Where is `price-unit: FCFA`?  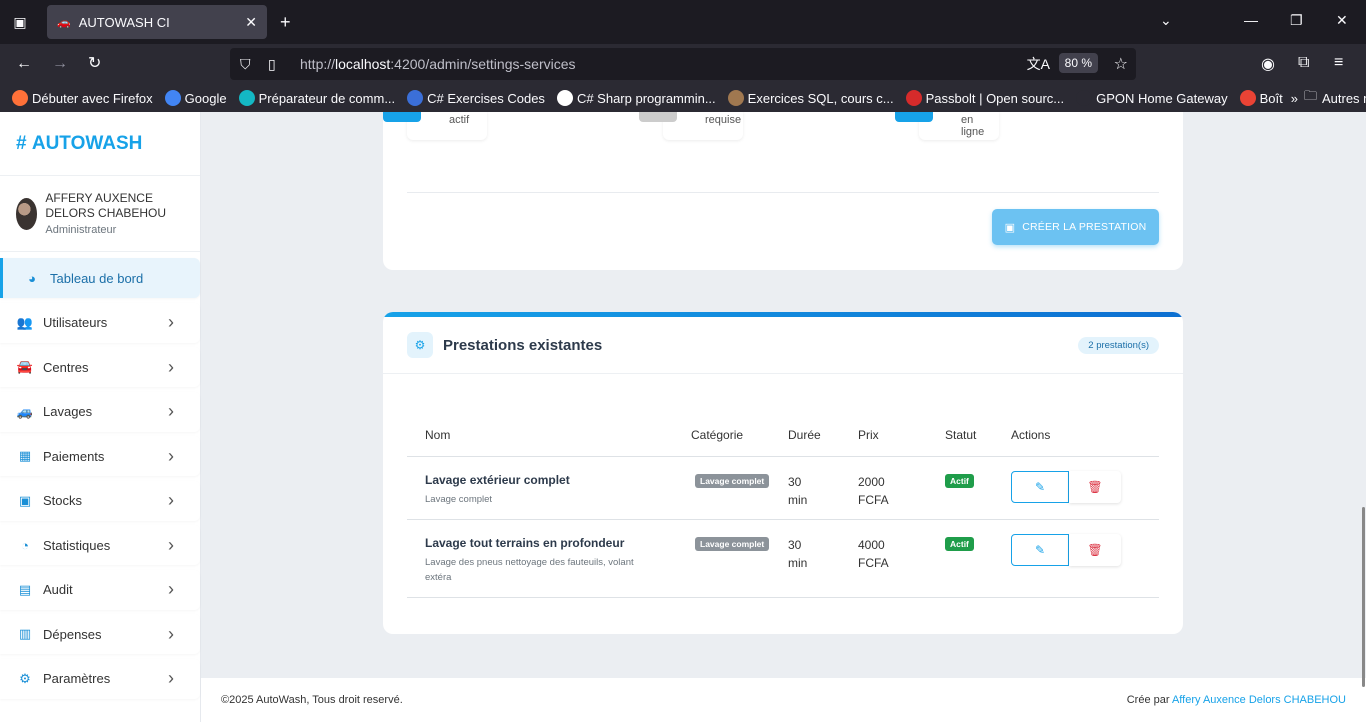
price-unit: FCFA is located at coordinates (873, 562).